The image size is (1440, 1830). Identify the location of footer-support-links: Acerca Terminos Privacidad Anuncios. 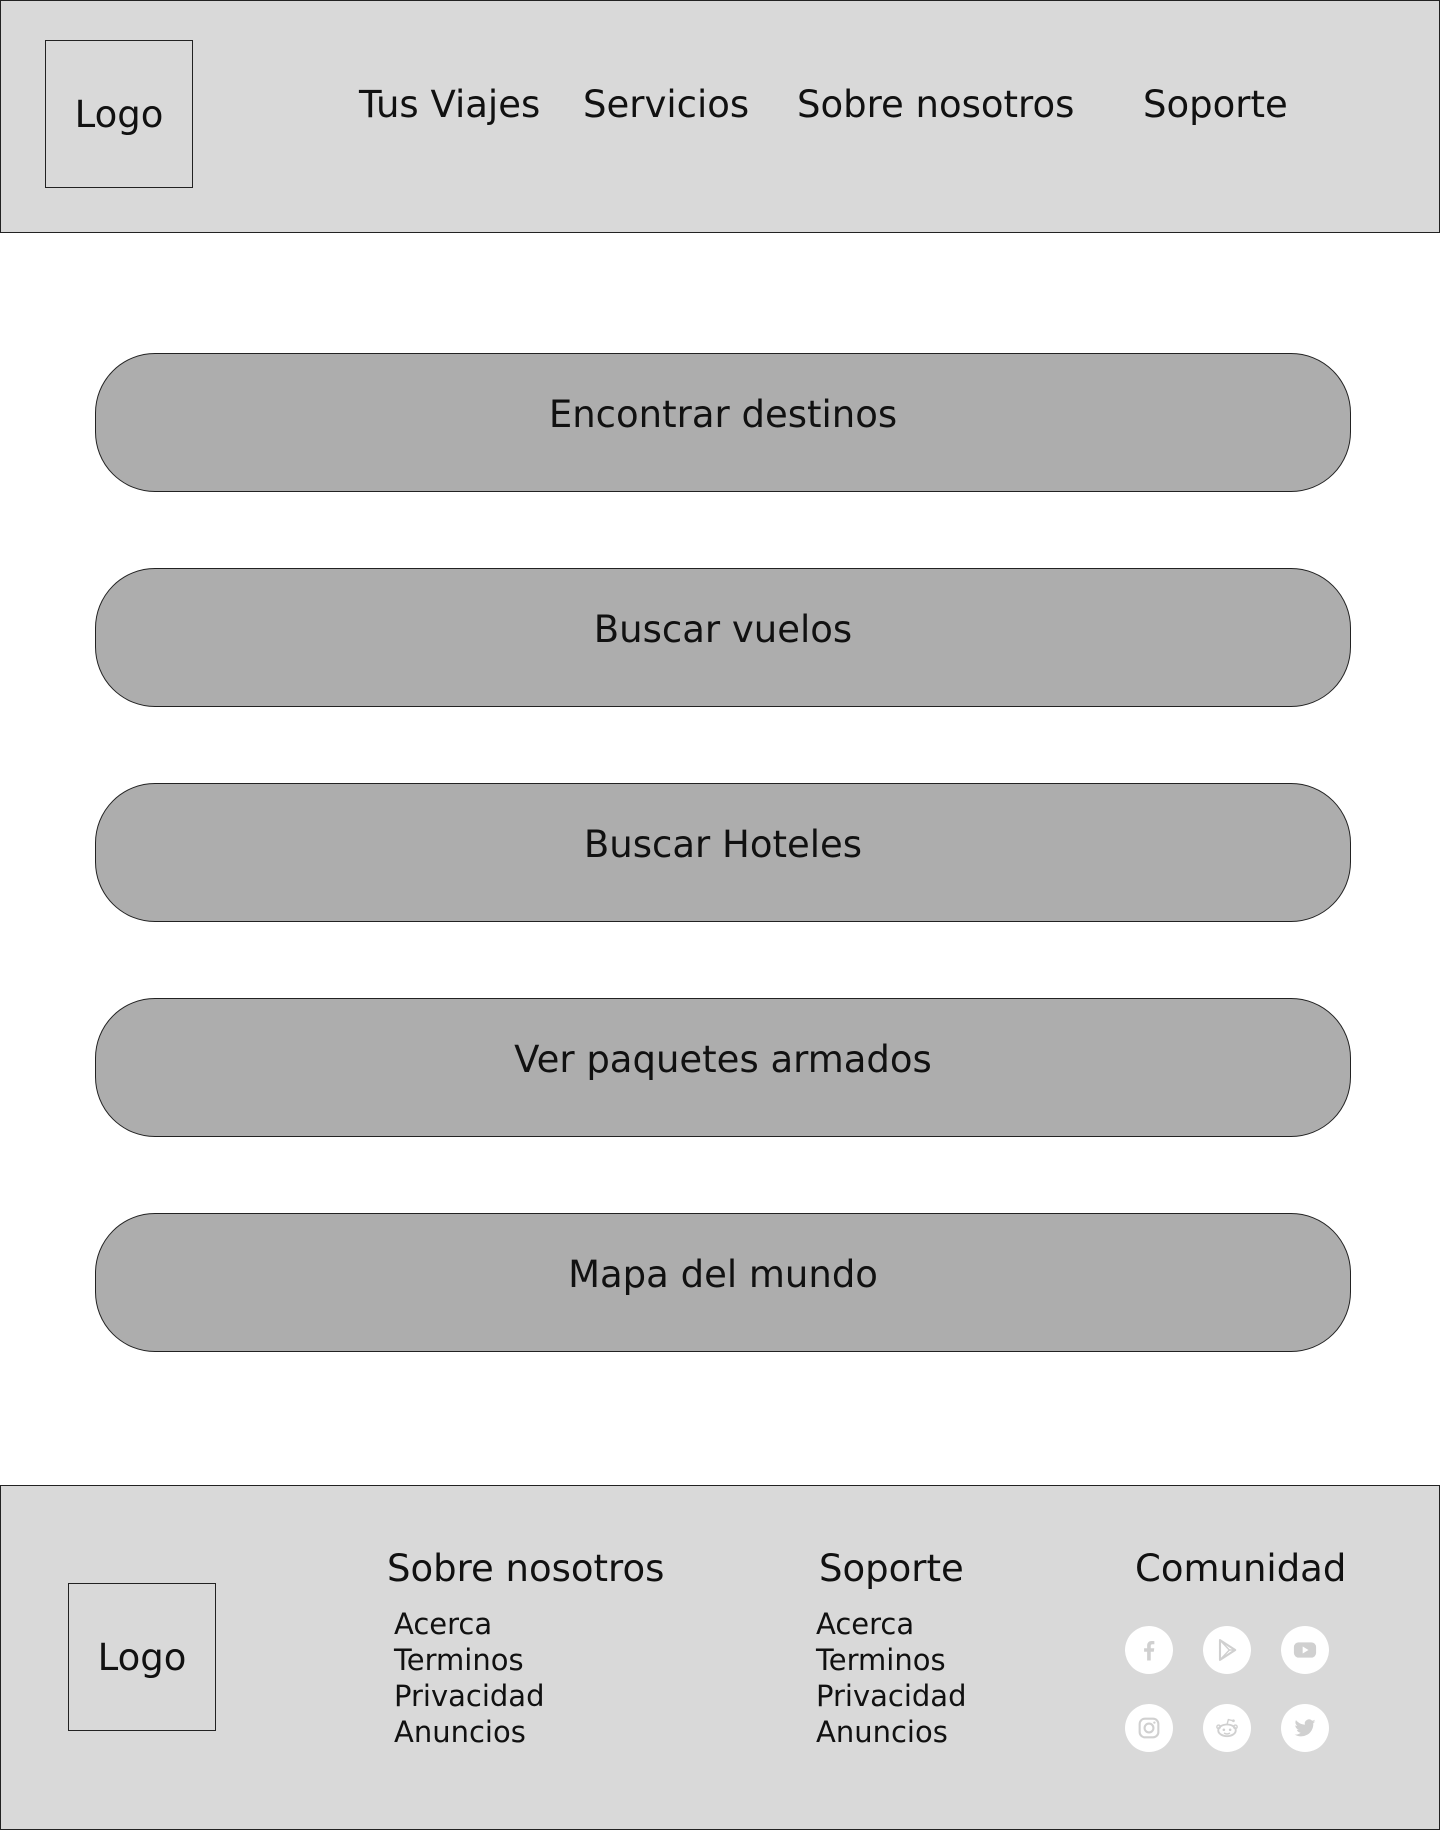
(891, 1678).